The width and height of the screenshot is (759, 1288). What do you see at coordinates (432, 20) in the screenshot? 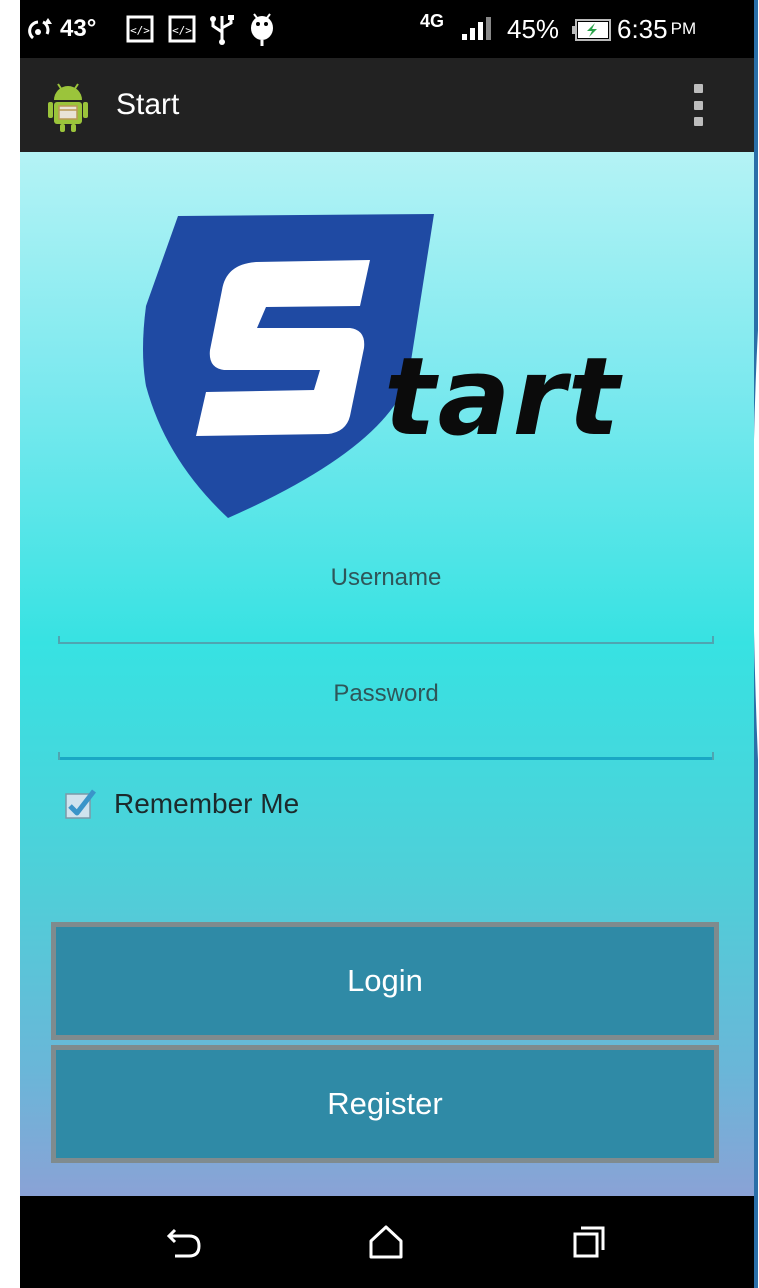
I see `network-type-label: 4G` at bounding box center [432, 20].